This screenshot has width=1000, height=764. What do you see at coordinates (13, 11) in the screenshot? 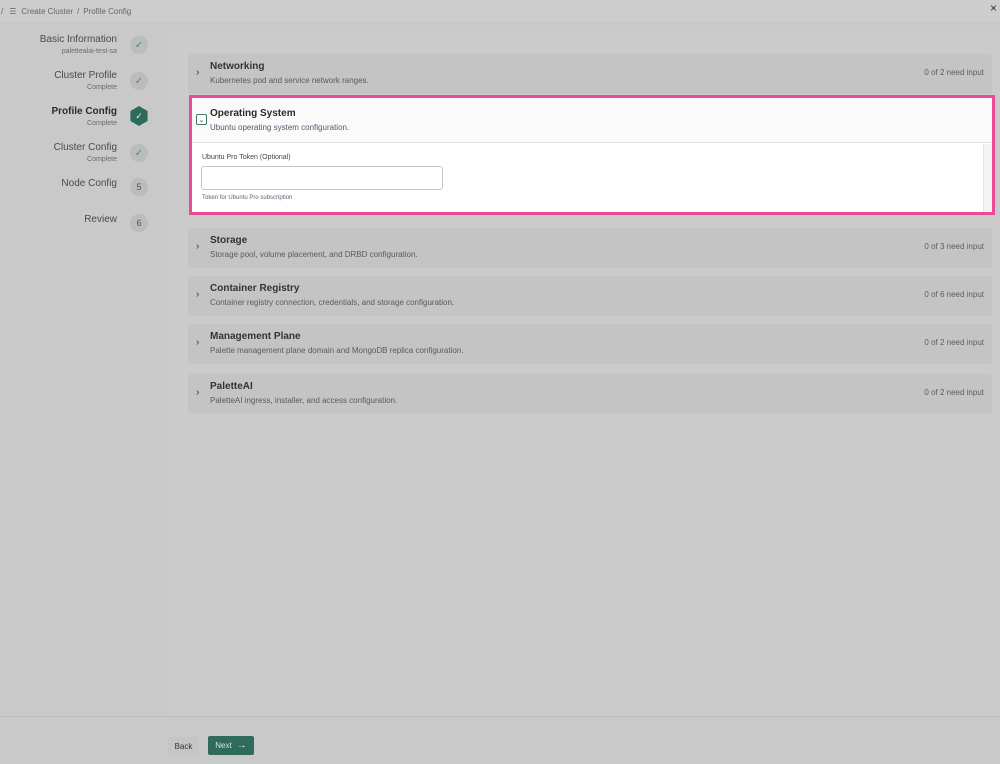
I see `grid-icon: ☰` at bounding box center [13, 11].